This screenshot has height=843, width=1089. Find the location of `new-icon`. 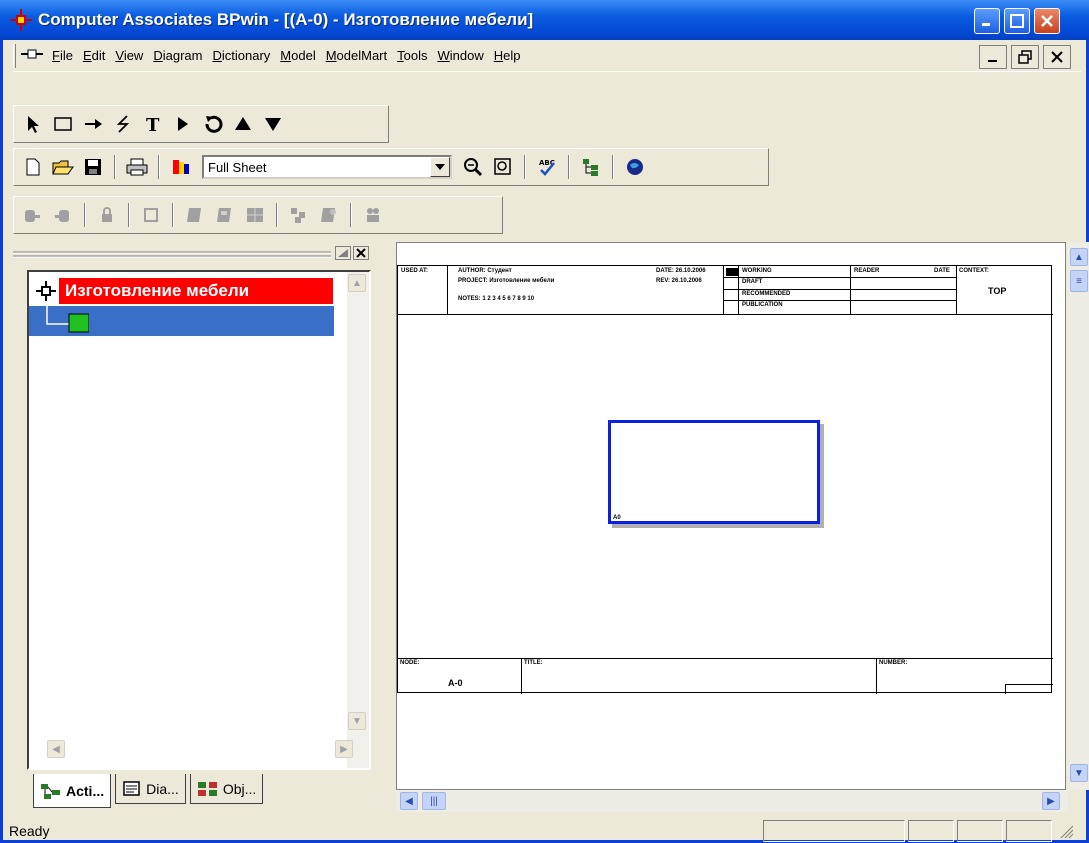

new-icon is located at coordinates (33, 167).